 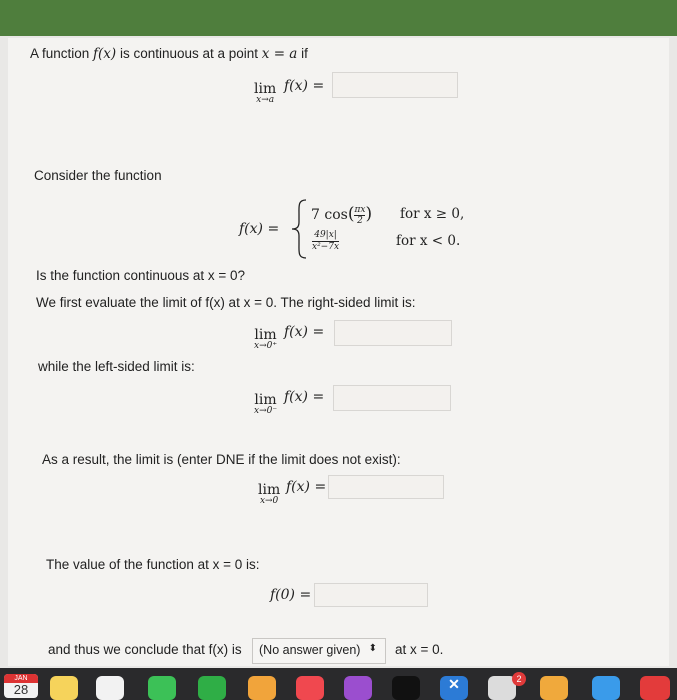 What do you see at coordinates (358, 688) in the screenshot?
I see `podcasts-icon` at bounding box center [358, 688].